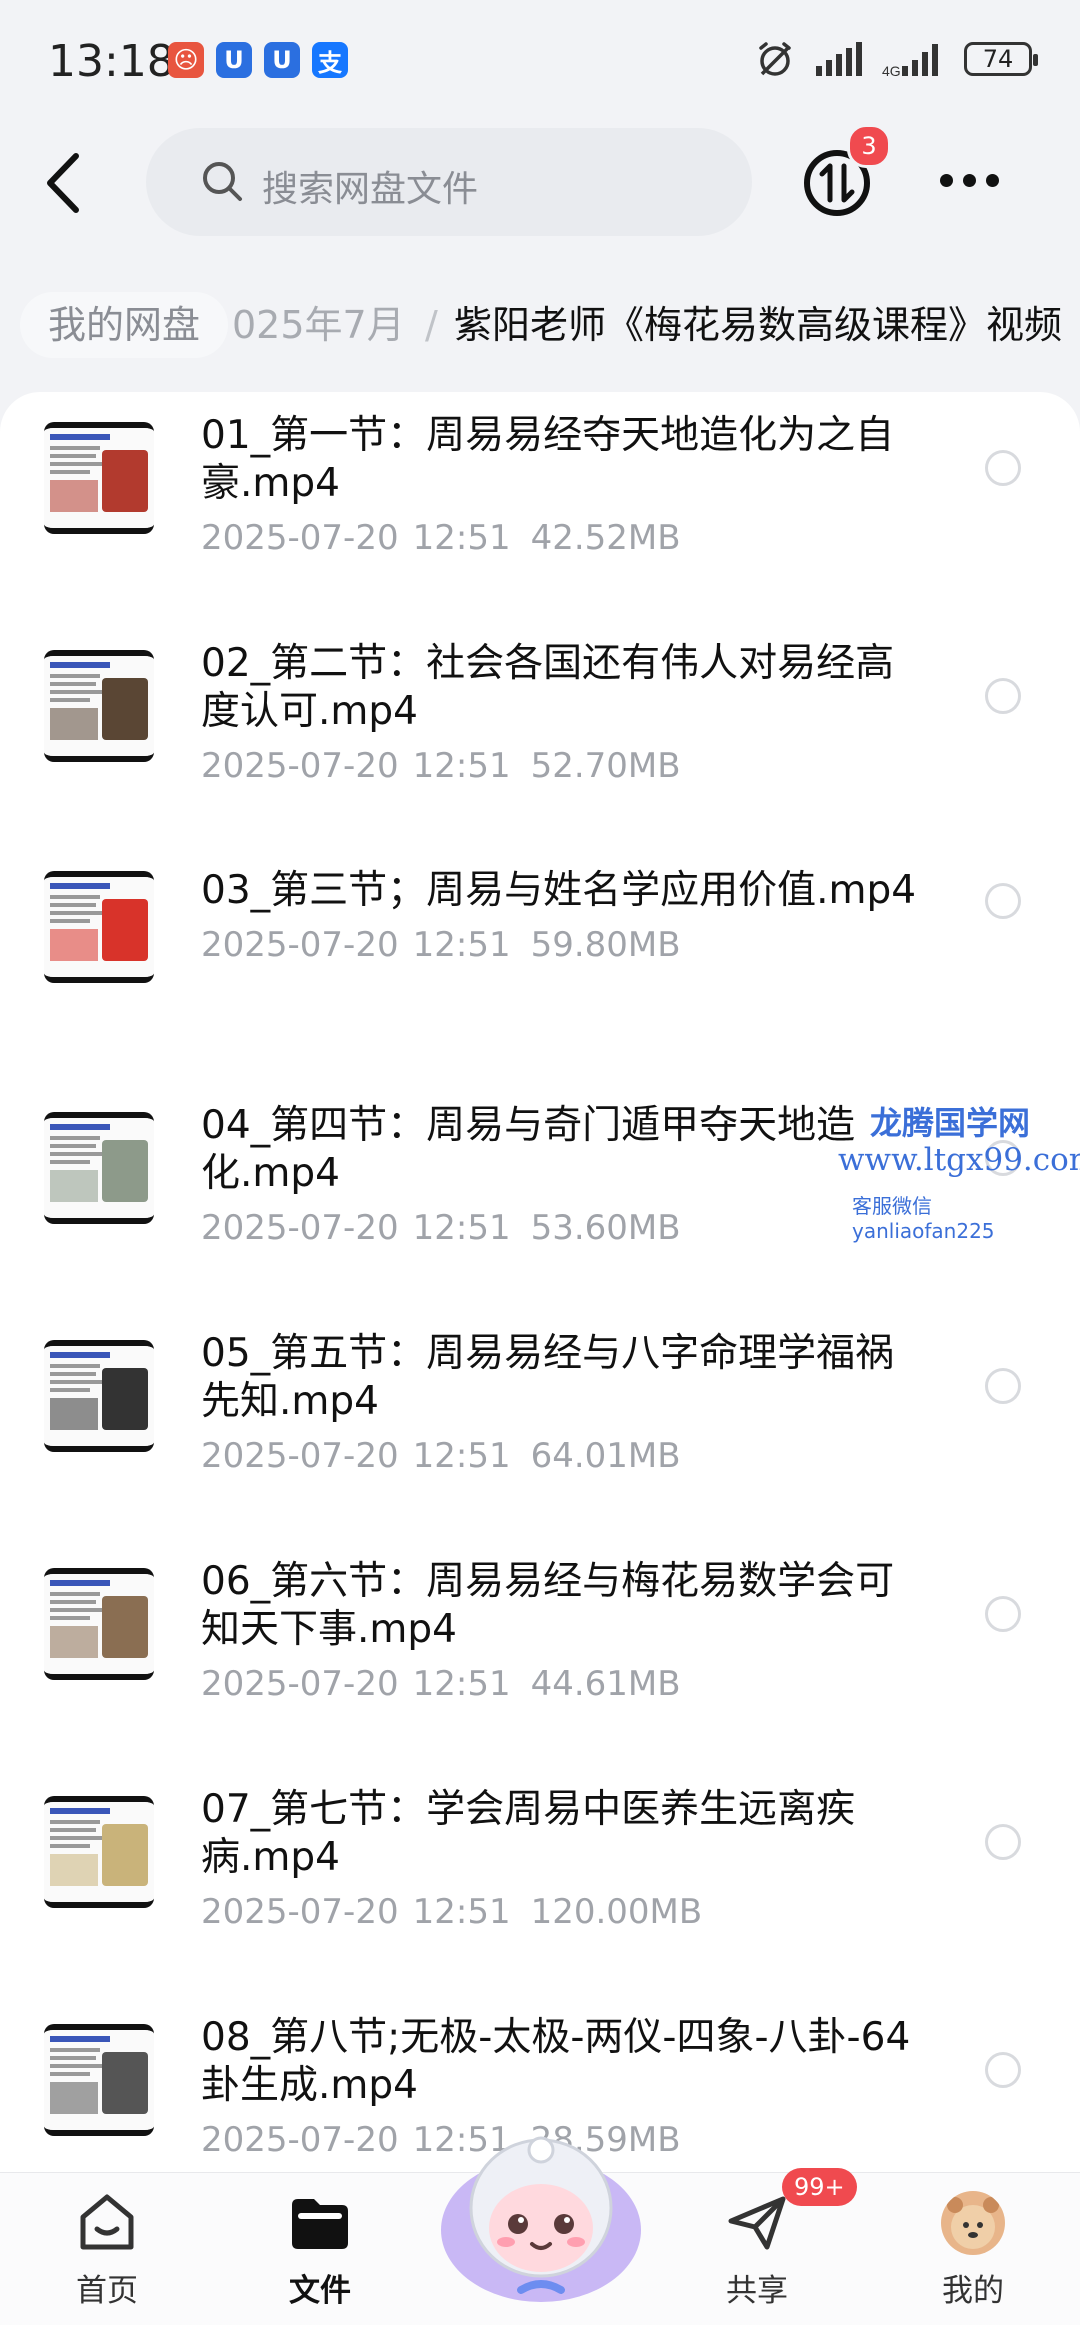  I want to click on home-icon, so click(107, 2222).